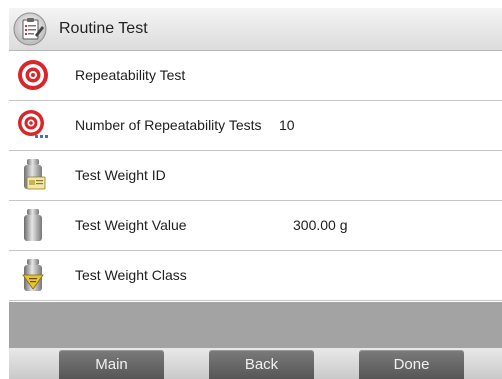  I want to click on row-repeatability-test: Repeatability Test, so click(255, 76).